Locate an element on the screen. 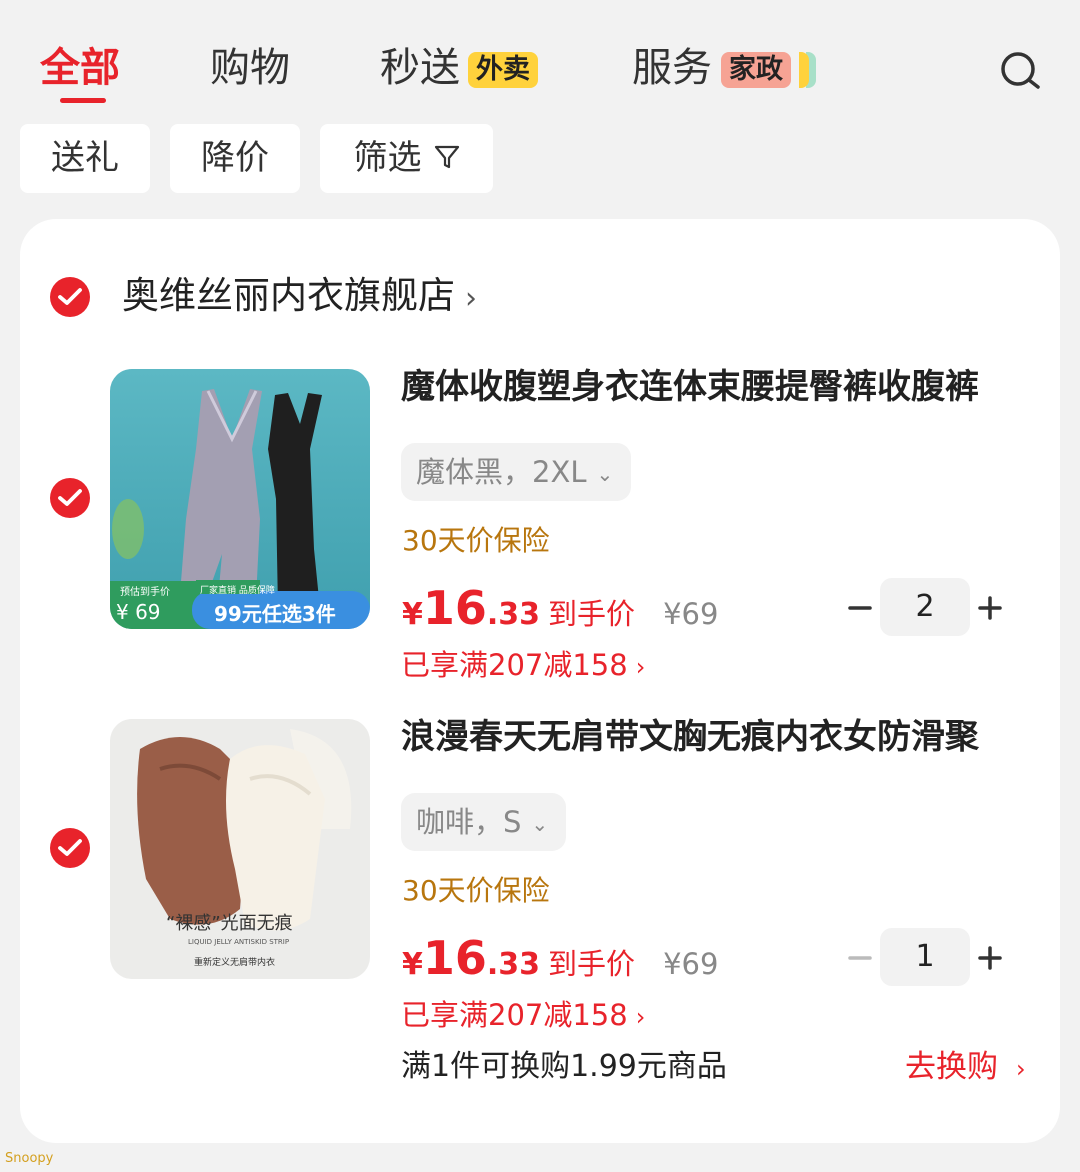 This screenshot has height=1172, width=1080. image-guarantee-caption: 厂家直销 品质保障 is located at coordinates (237, 591).